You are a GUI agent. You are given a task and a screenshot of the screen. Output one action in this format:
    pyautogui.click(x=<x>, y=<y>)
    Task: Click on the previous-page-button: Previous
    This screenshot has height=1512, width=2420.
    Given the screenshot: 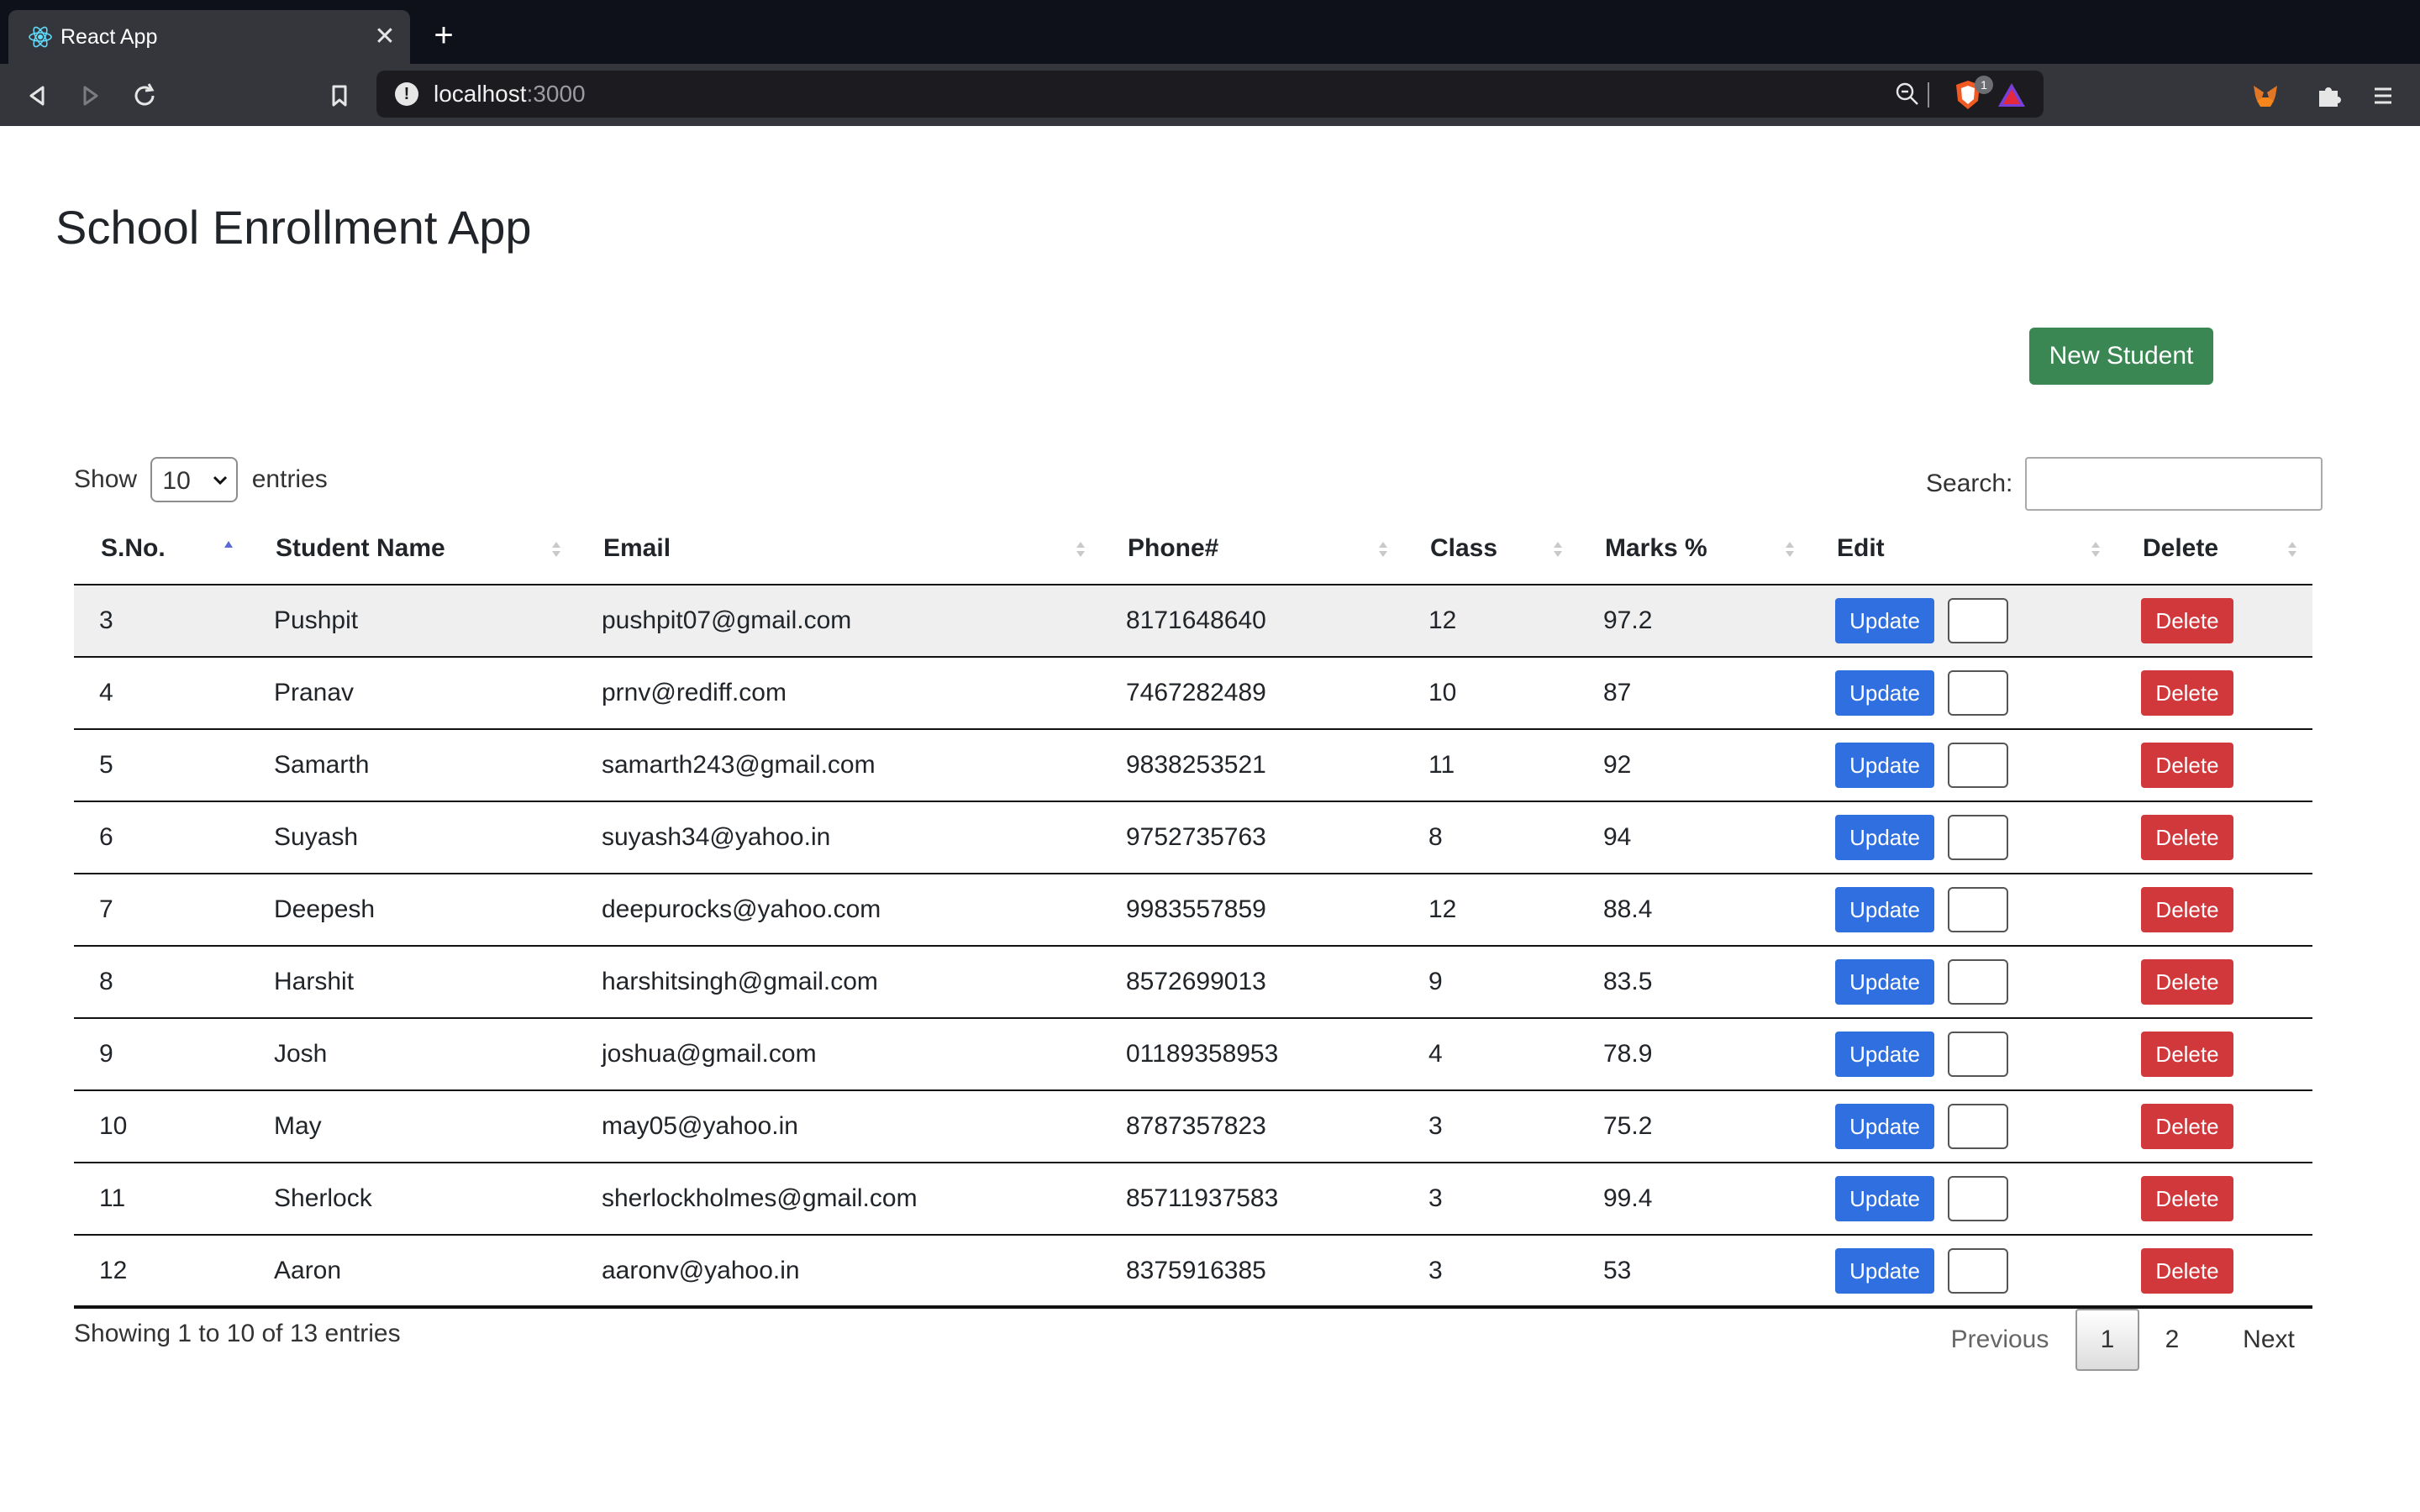 What is the action you would take?
    pyautogui.click(x=2000, y=1340)
    